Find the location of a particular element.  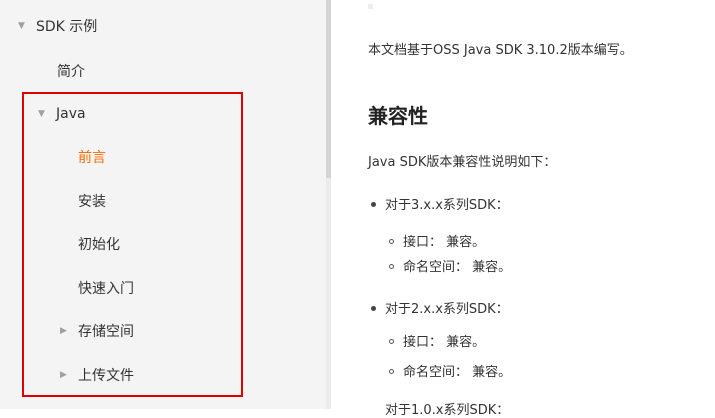

sidebar-item-label: 初始化 is located at coordinates (99, 245).